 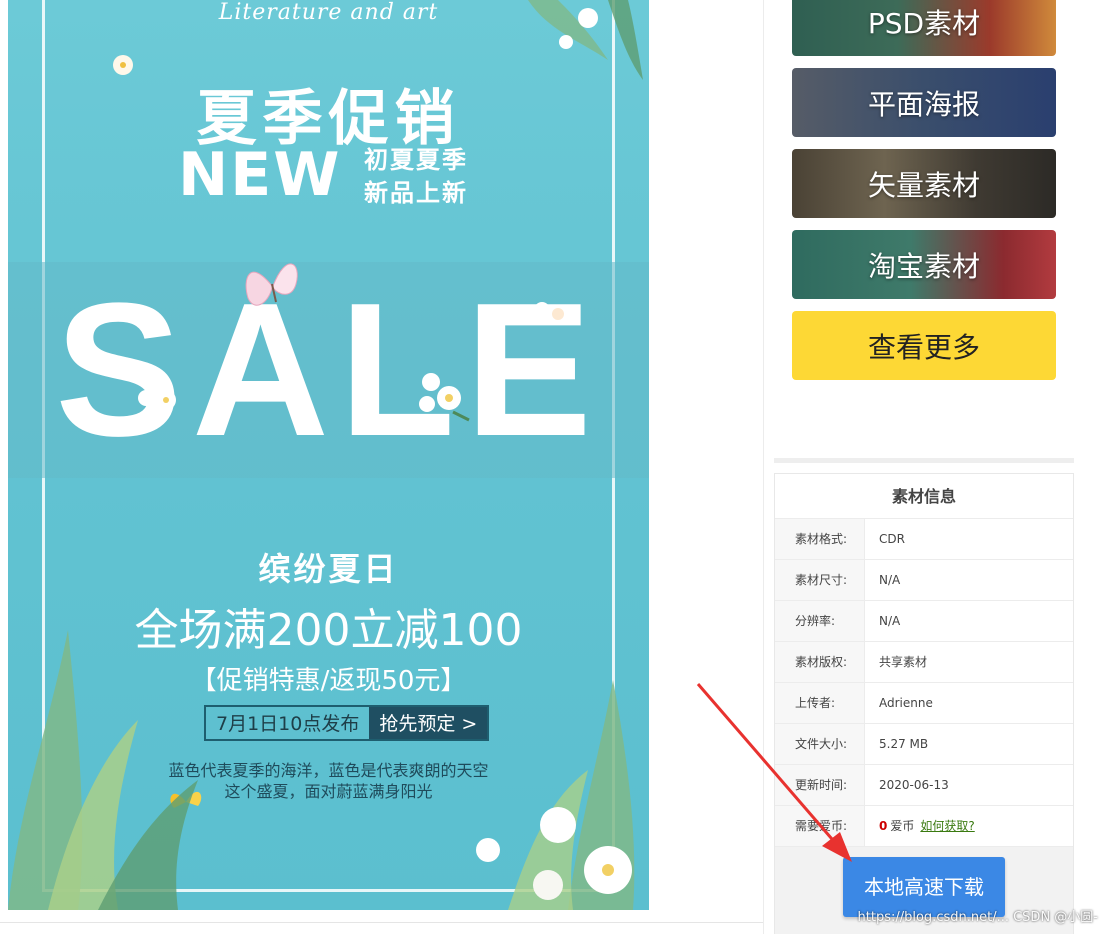 I want to click on info-key: 上传者:, so click(x=820, y=703).